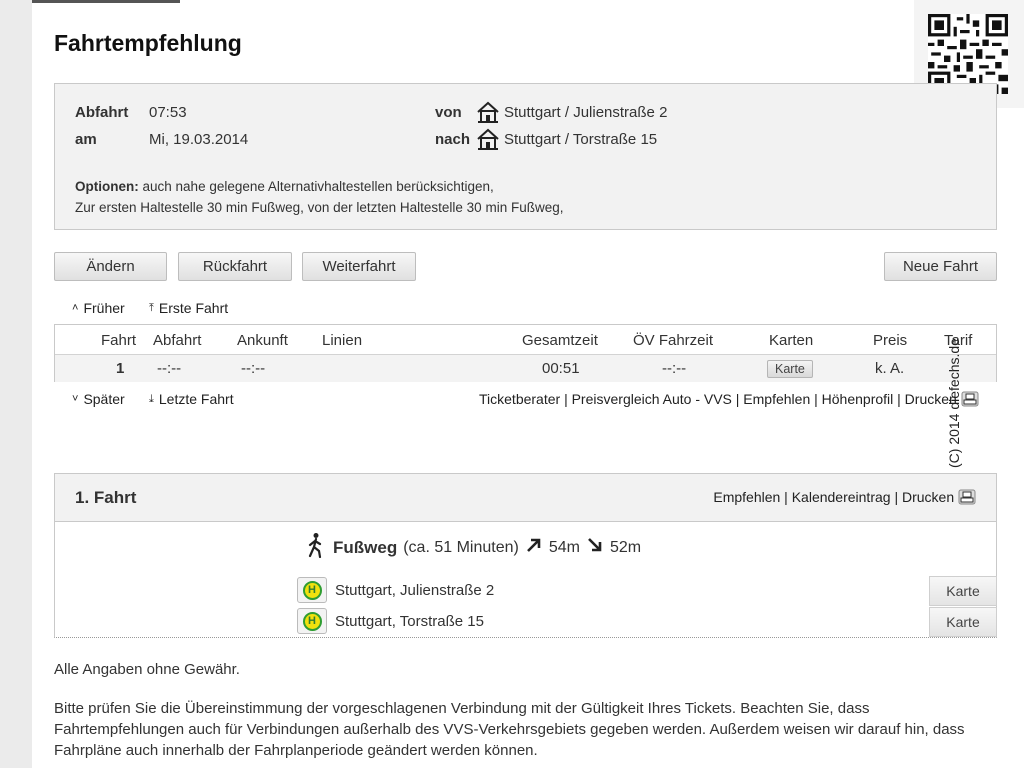 The height and width of the screenshot is (768, 1024). I want to click on walk-duration: (ca. 51 Minuten), so click(461, 547).